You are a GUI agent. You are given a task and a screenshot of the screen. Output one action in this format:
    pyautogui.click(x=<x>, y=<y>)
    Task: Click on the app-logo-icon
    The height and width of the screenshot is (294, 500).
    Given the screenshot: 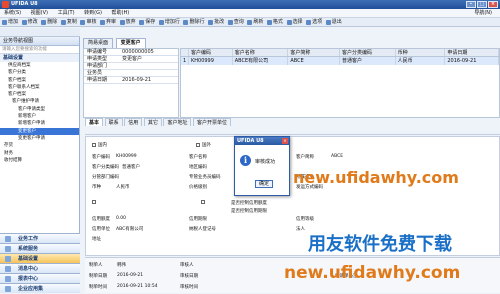 What is the action you would take?
    pyautogui.click(x=5, y=4)
    